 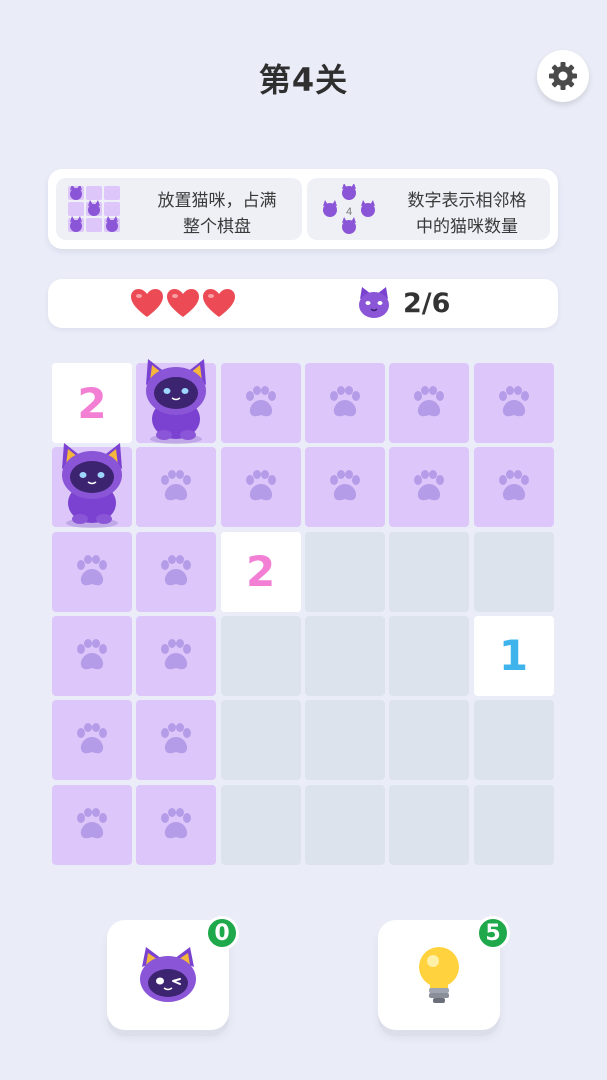 I want to click on rule-text-line2: 中的猫咪数量, so click(x=467, y=227).